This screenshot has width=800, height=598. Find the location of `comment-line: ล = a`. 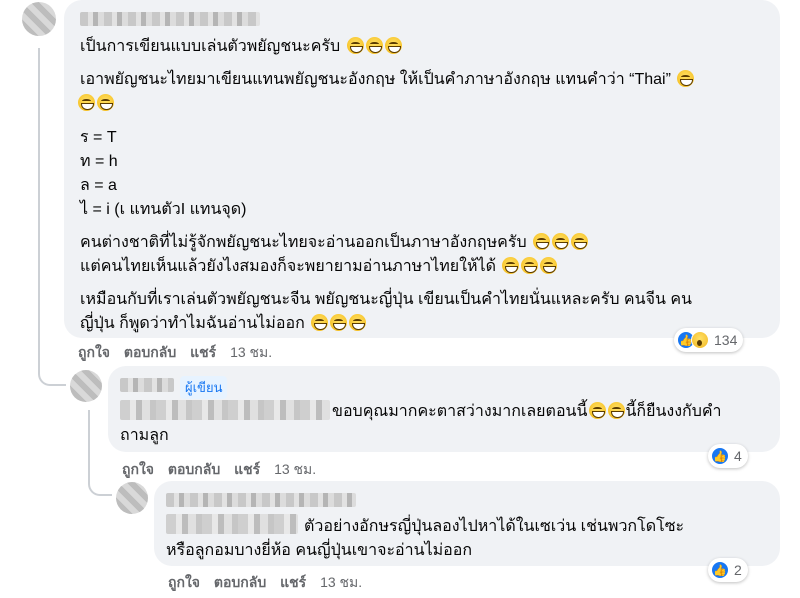

comment-line: ล = a is located at coordinates (98, 185).